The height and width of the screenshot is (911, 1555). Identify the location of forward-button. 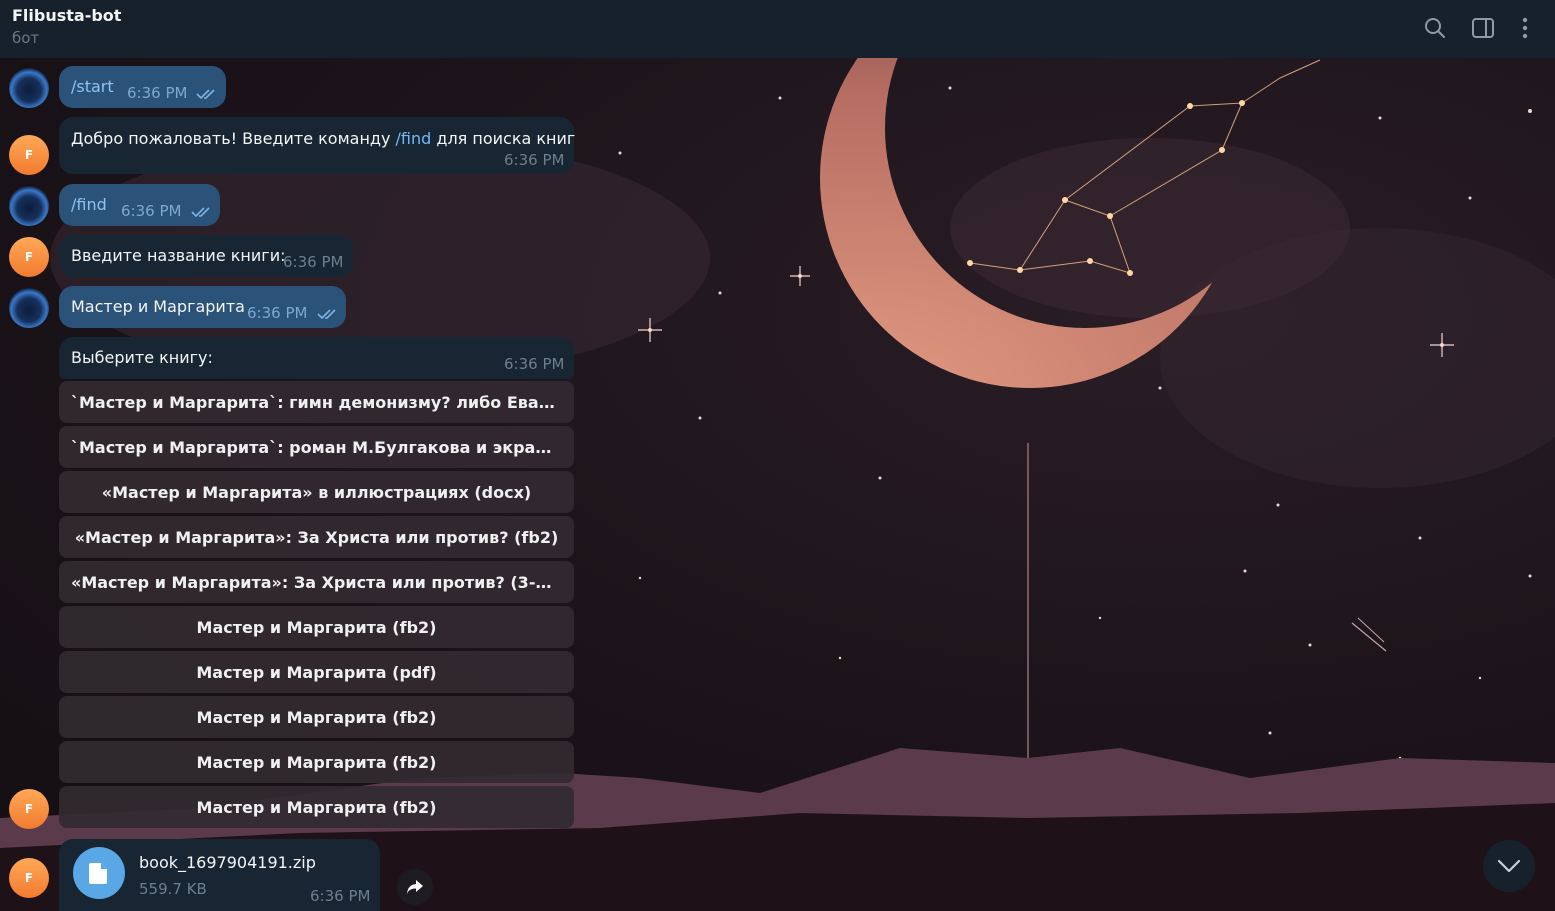
(415, 887).